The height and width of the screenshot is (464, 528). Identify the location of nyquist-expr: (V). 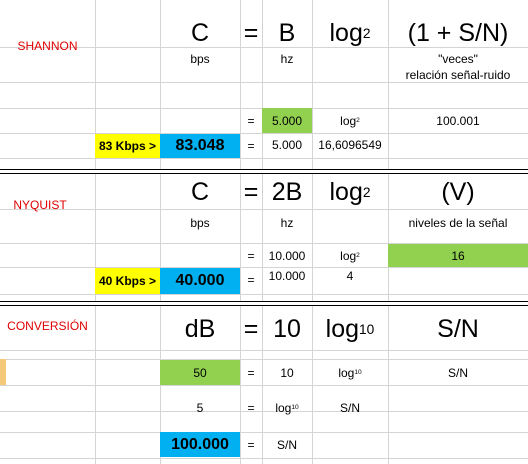
(458, 192).